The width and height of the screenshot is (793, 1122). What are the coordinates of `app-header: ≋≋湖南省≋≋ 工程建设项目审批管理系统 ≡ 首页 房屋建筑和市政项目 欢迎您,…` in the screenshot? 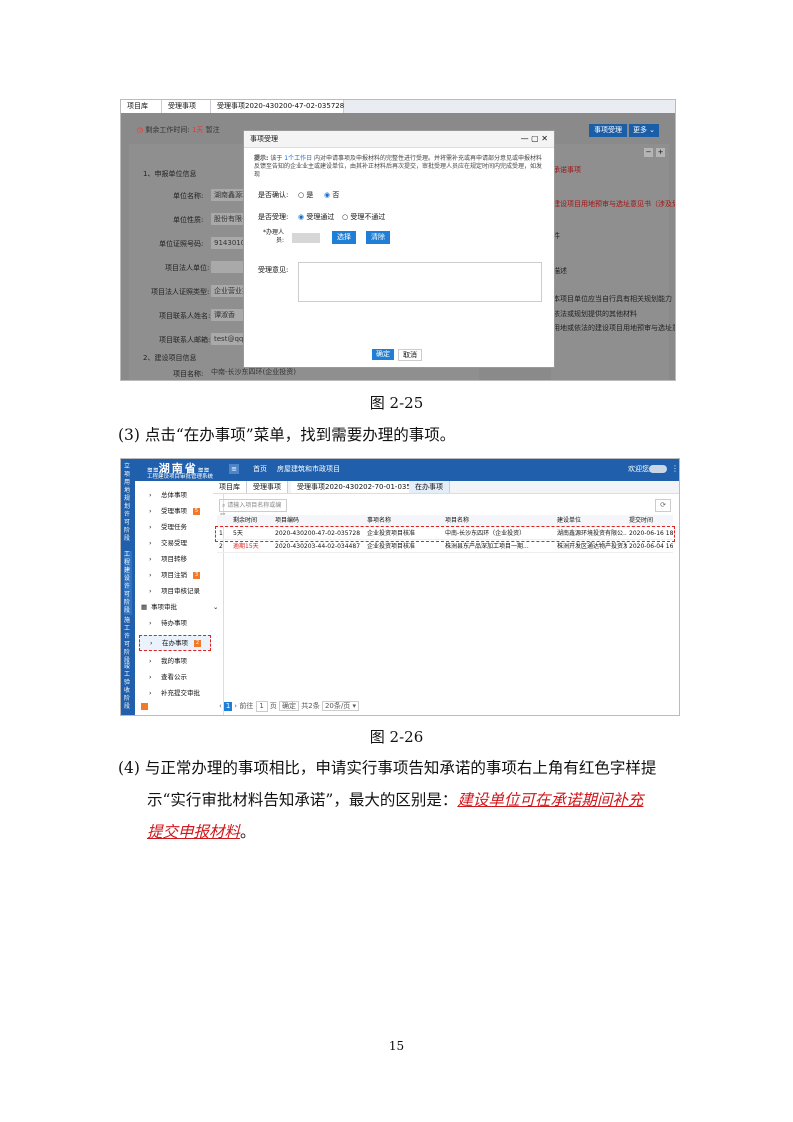 It's located at (400, 470).